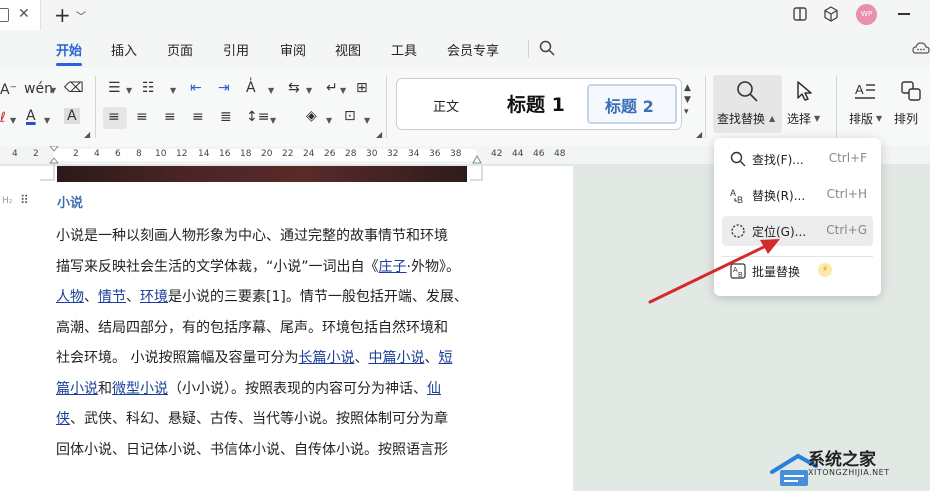 The image size is (930, 491). What do you see at coordinates (906, 118) in the screenshot?
I see `arrange-button: 排列` at bounding box center [906, 118].